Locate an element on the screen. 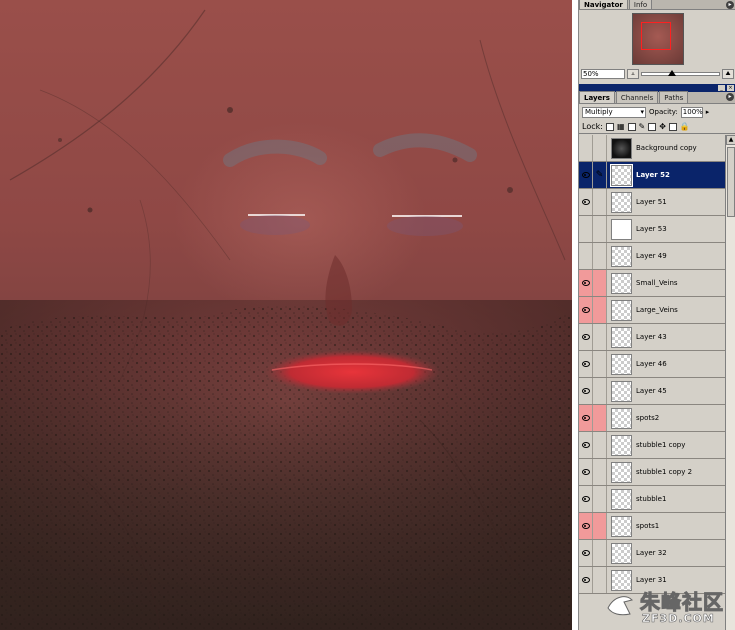  layer-row: Small_Veins is located at coordinates (652, 283).